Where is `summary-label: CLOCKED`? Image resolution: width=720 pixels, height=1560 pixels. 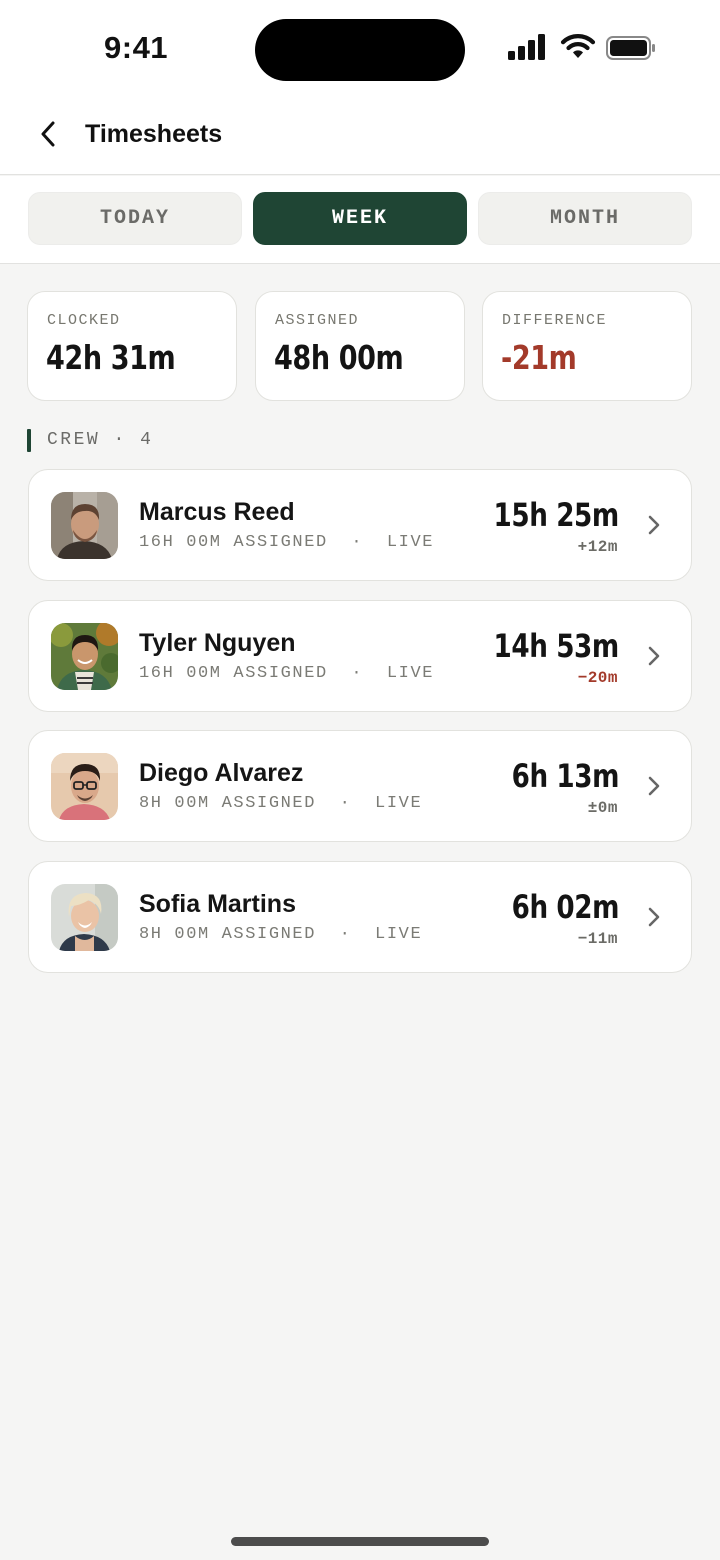 summary-label: CLOCKED is located at coordinates (84, 320).